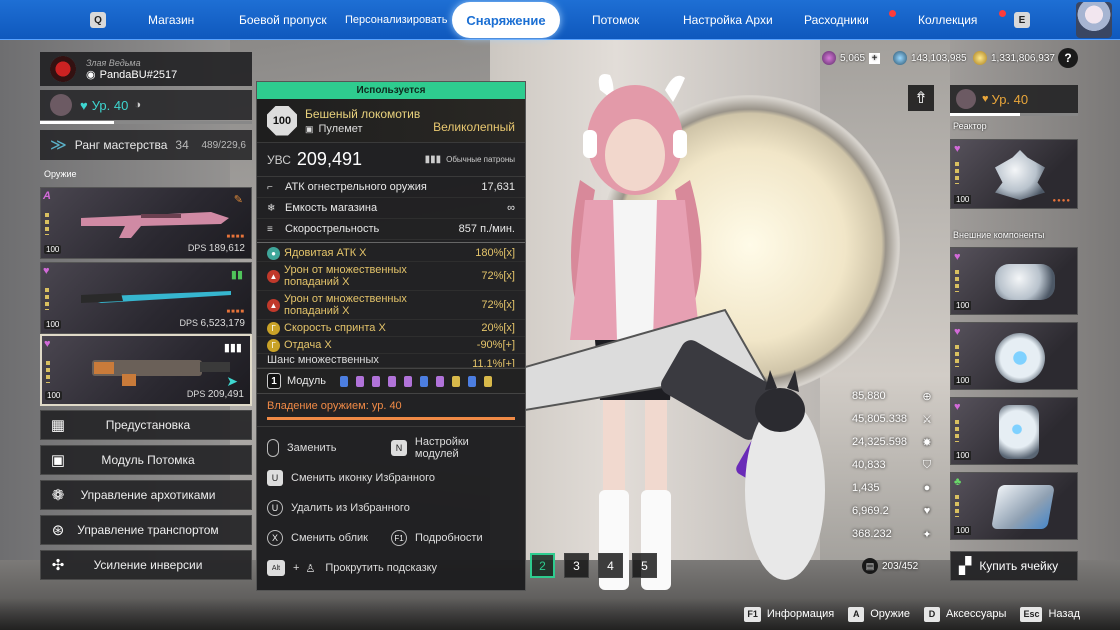 The image size is (1120, 630). What do you see at coordinates (391, 381) in the screenshot?
I see `module-row: 1 Модуль` at bounding box center [391, 381].